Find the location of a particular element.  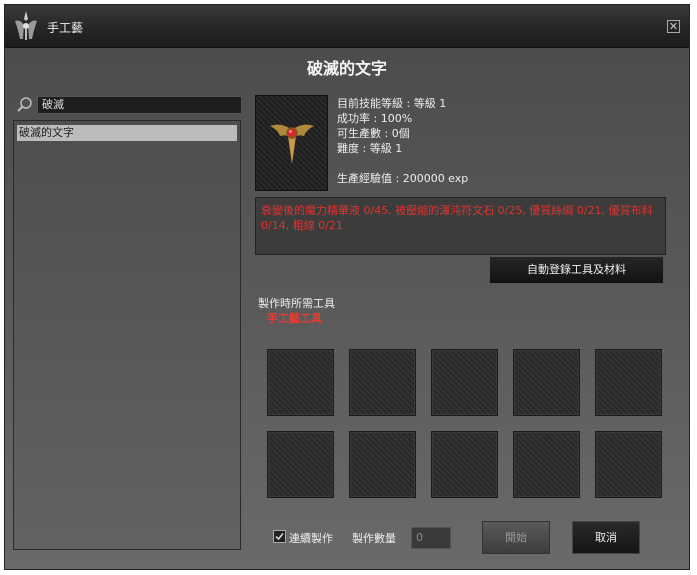

continuous-label: 連續製作 is located at coordinates (311, 538).